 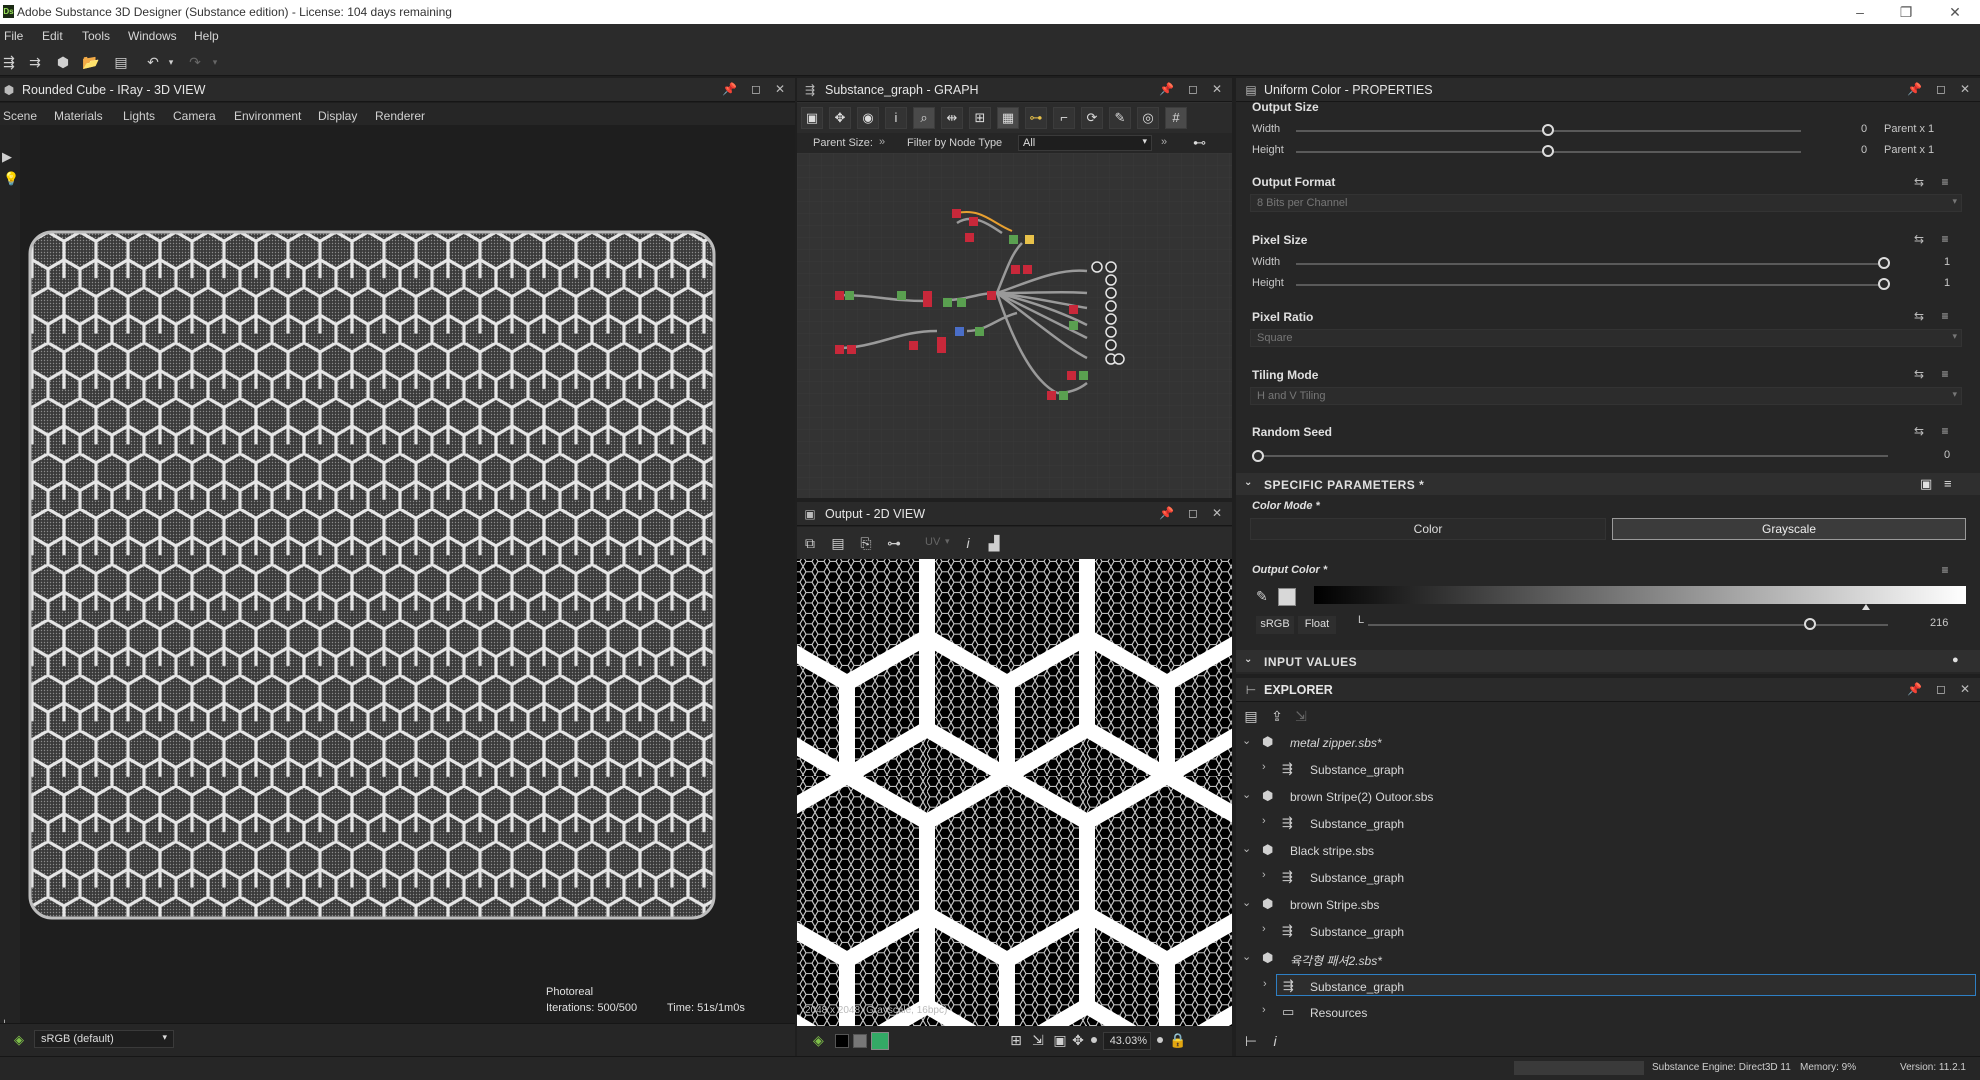 What do you see at coordinates (153, 62) in the screenshot?
I see `undo-icon: ↶` at bounding box center [153, 62].